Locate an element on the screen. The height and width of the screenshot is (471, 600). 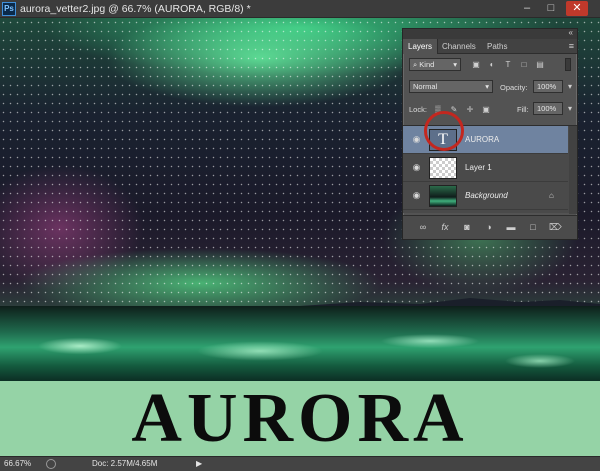
lock-row: Lock: ▒ ✎ ✛ ▣ Fill: 100% ▾ is located at coordinates (490, 109).